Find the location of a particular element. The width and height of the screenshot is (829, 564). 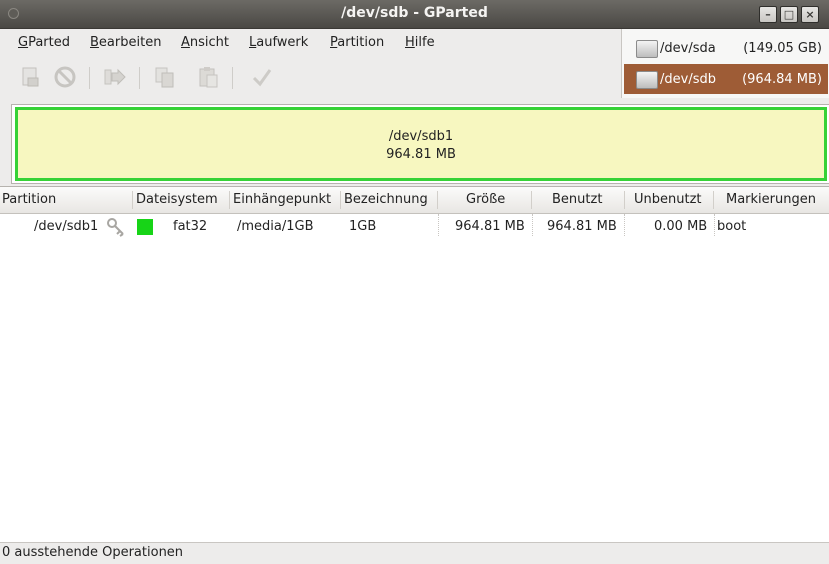

cell-size: 964.81 MB is located at coordinates (490, 226).